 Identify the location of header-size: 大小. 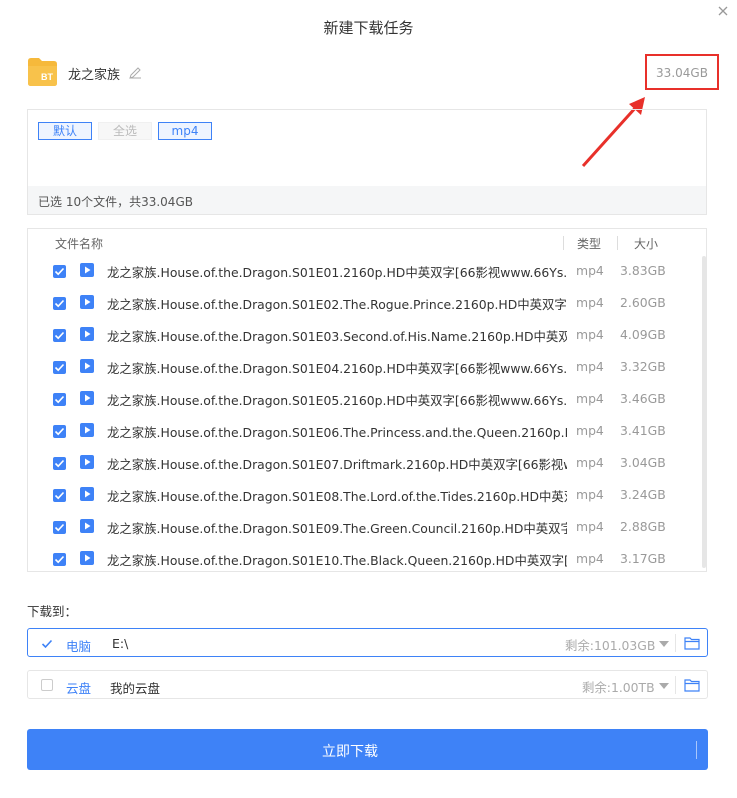
(646, 243).